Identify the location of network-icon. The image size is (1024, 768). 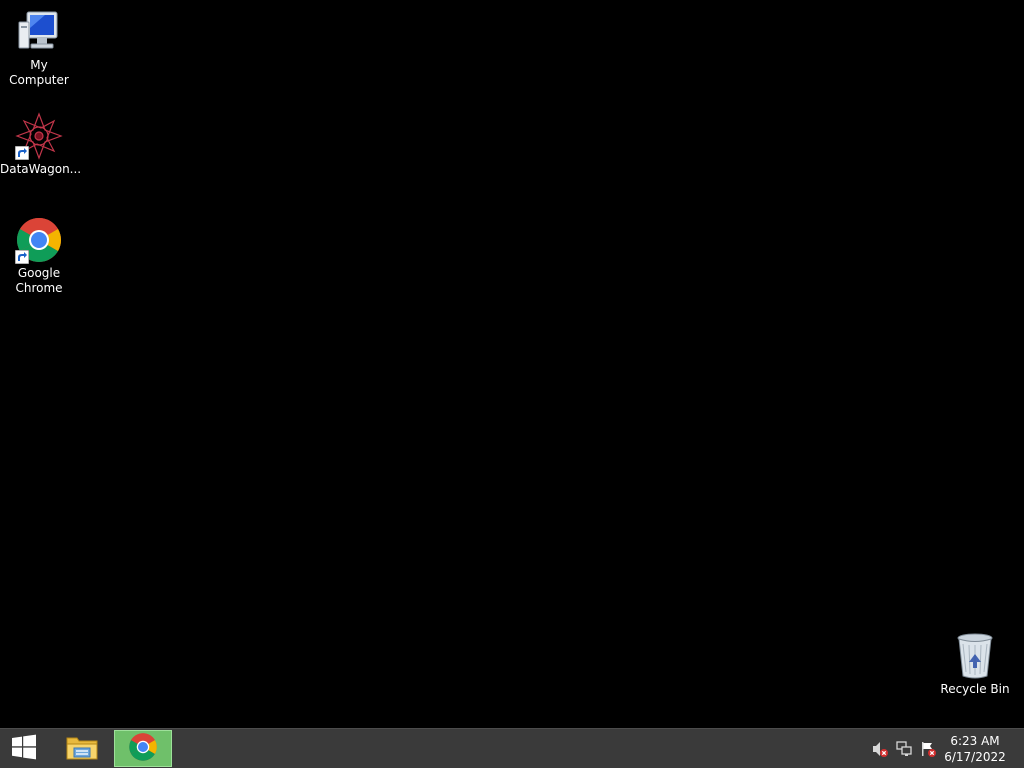
(904, 748).